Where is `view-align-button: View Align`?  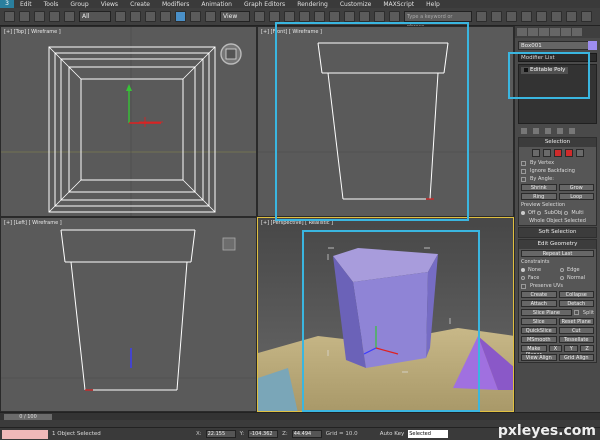
view-align-button: View Align is located at coordinates (539, 357).